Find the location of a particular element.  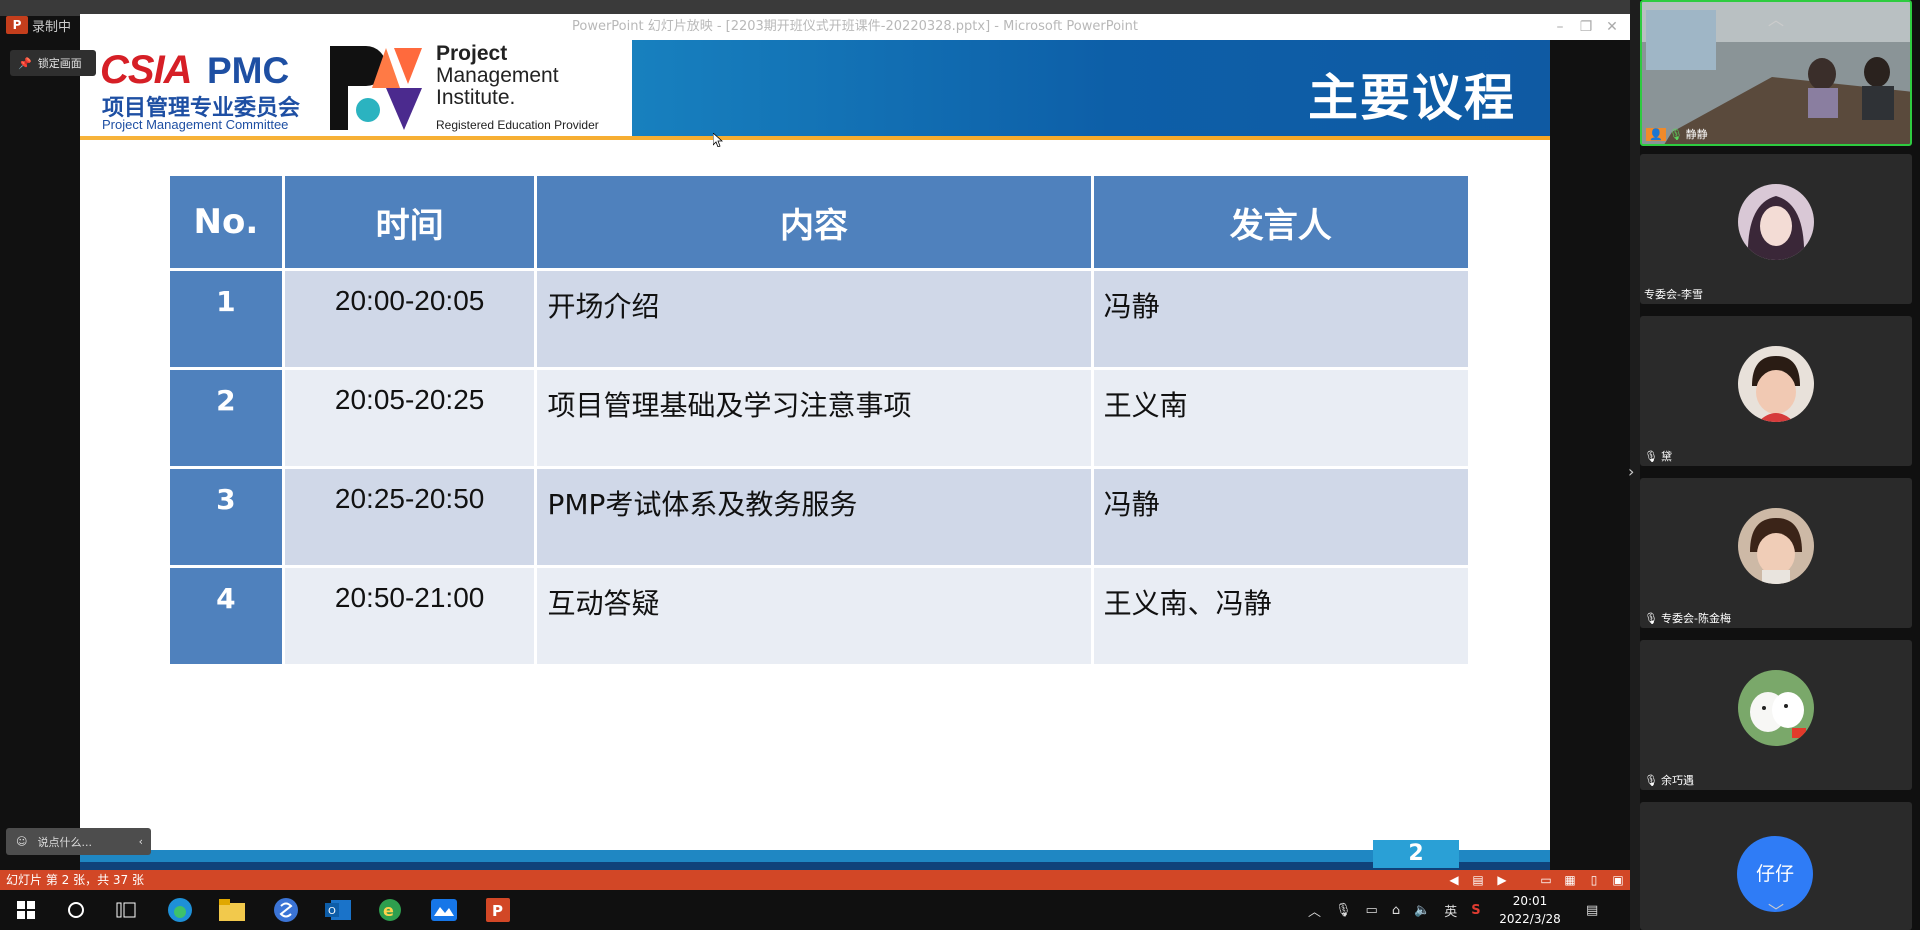

lock-screen-button: 📌 锁定画面 is located at coordinates (53, 63).